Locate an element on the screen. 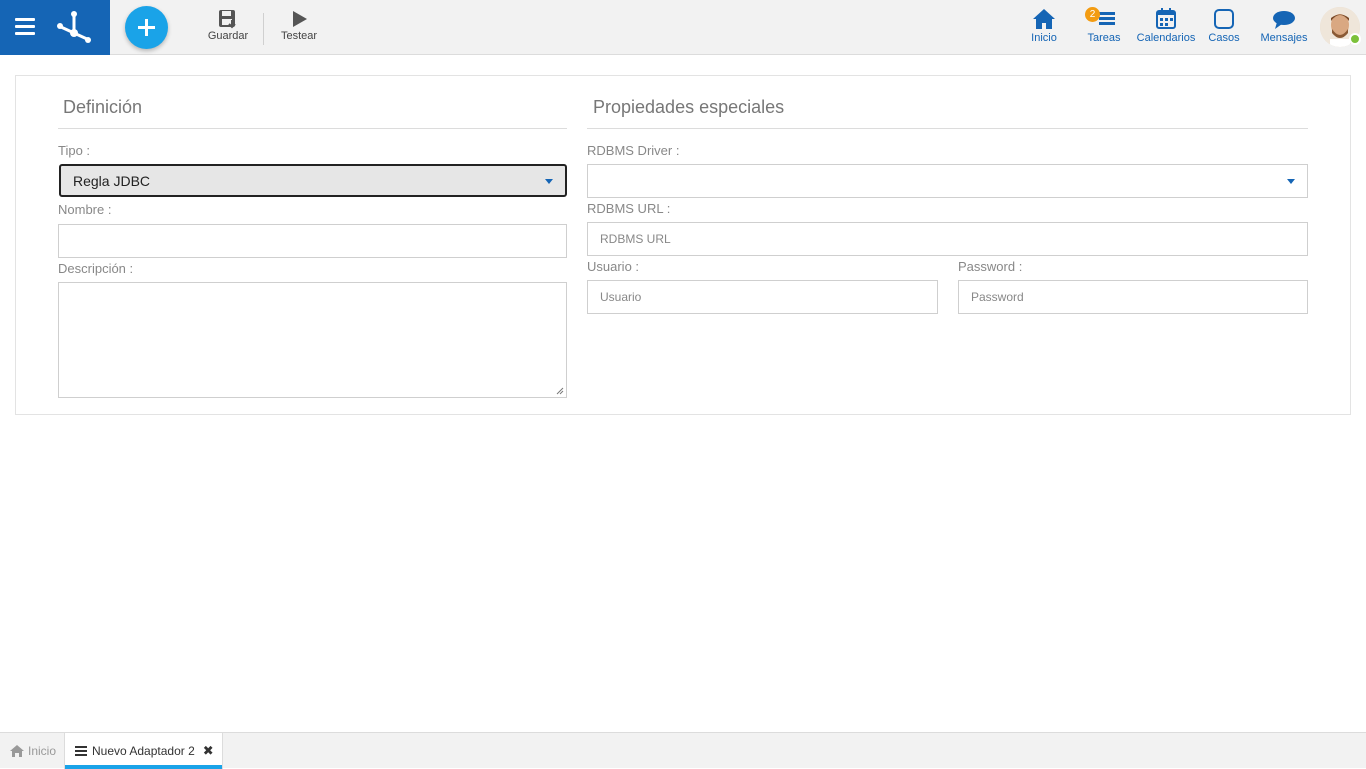  password-label: Password : is located at coordinates (990, 266).